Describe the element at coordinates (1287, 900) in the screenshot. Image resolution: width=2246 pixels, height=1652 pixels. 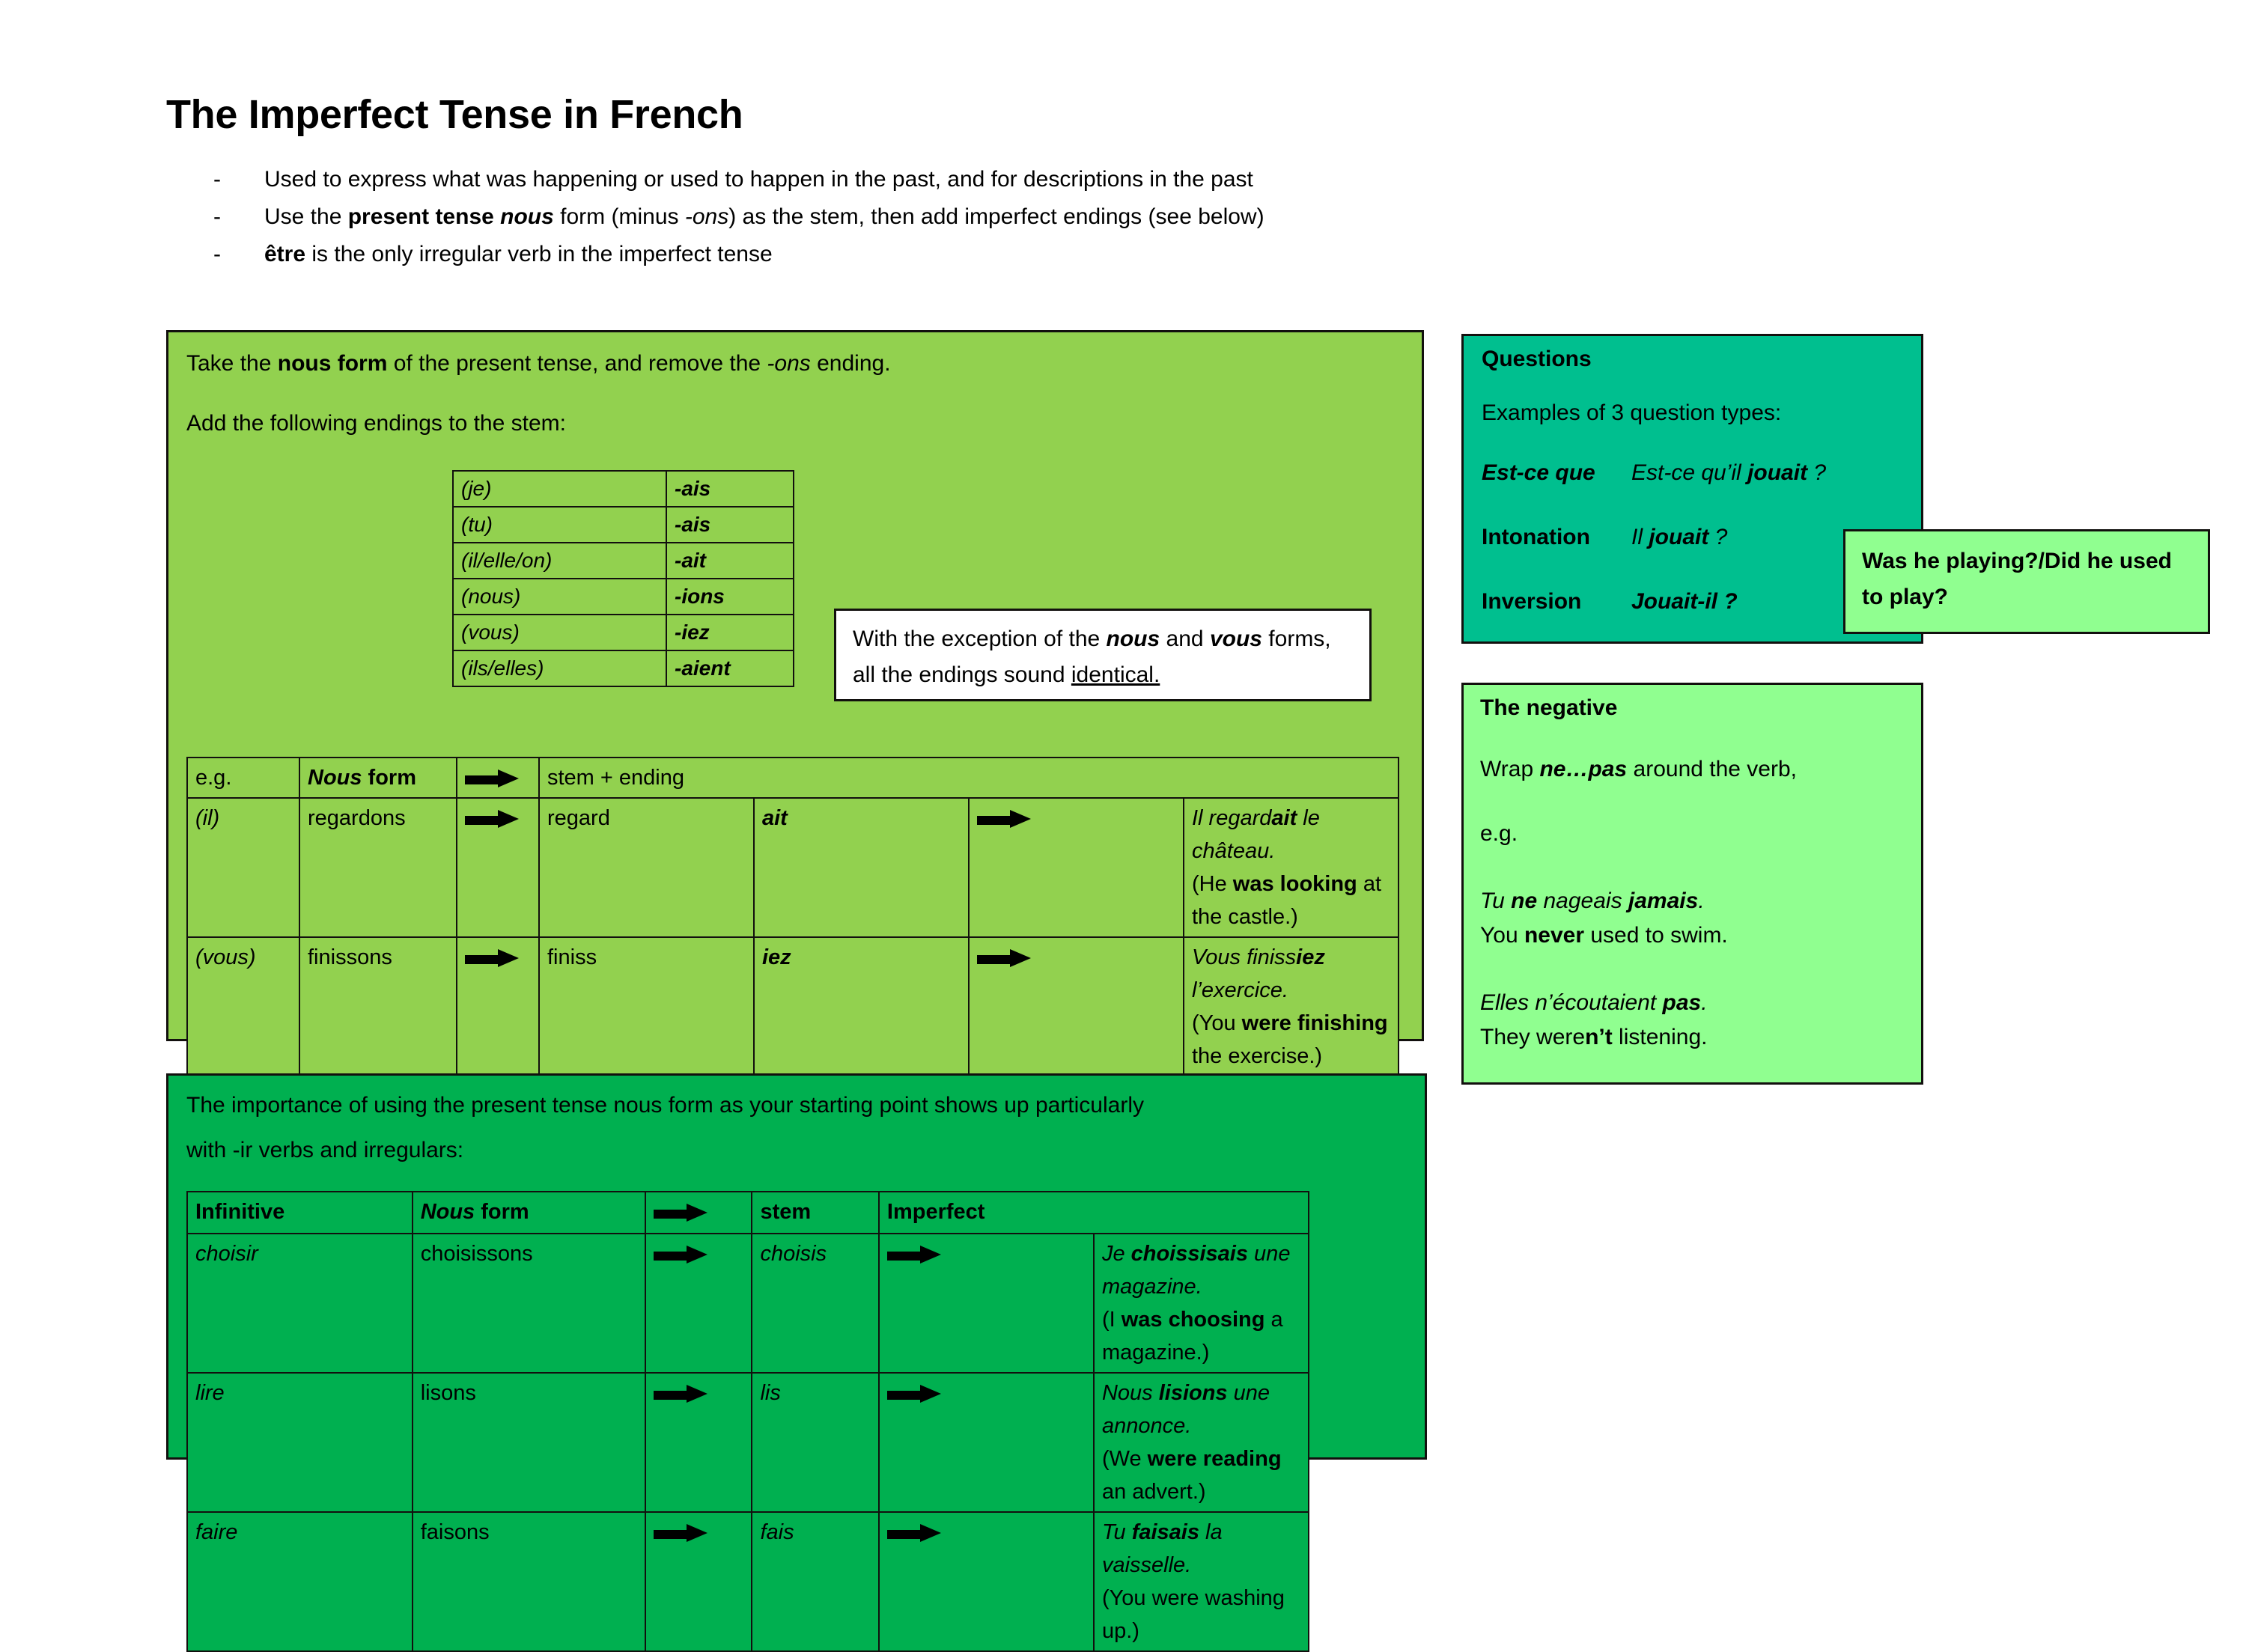
I see `example-sentence-english: (He was looking at the castle.)` at that location.